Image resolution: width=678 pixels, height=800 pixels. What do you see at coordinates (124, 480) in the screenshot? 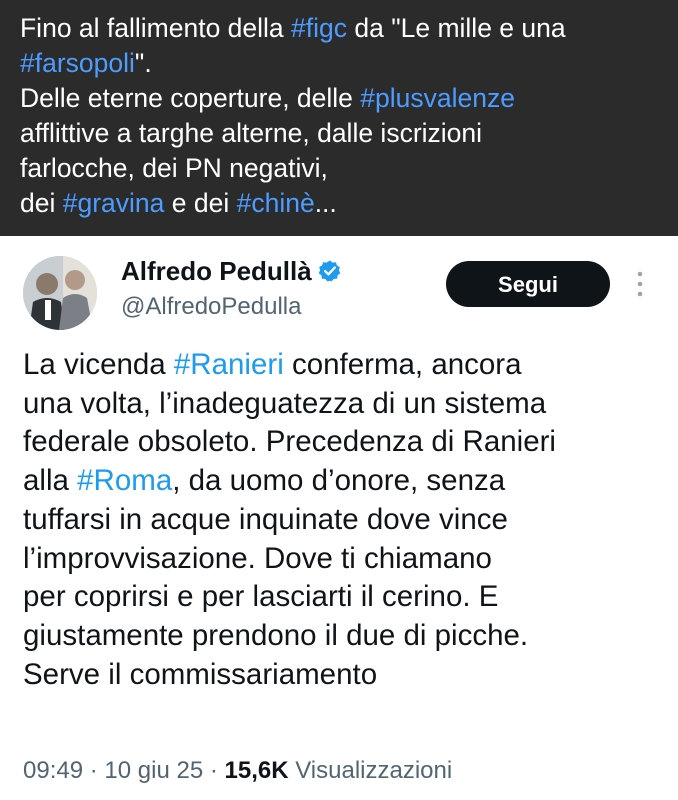
I see `hashtag-link: #Roma` at bounding box center [124, 480].